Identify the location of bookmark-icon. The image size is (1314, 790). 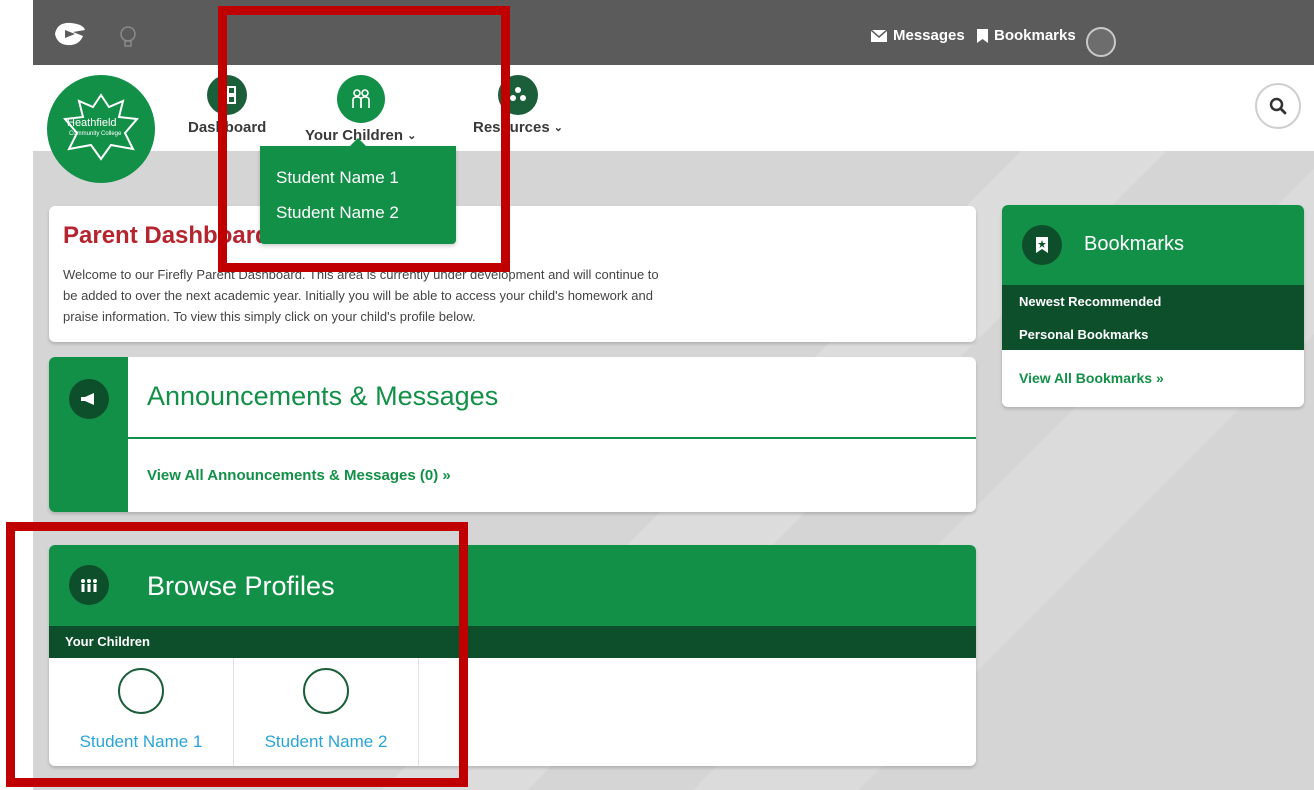
(982, 35).